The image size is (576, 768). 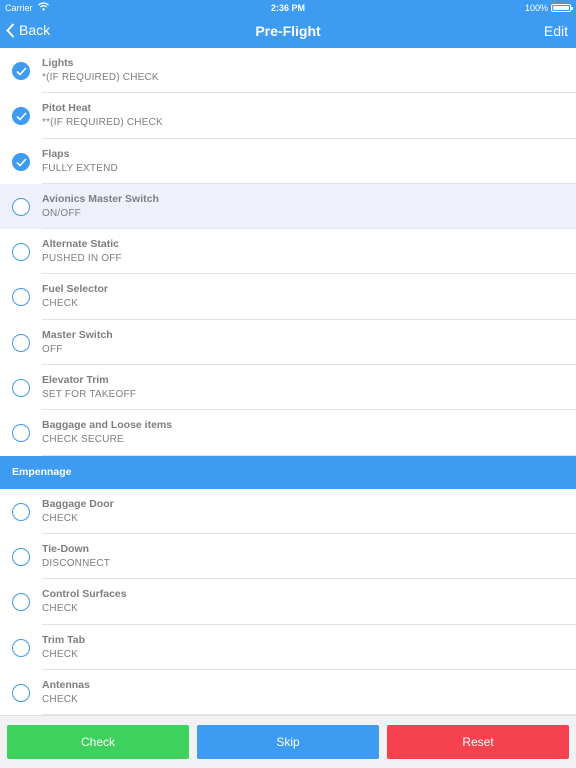 What do you see at coordinates (75, 289) in the screenshot?
I see `item-title: Fuel Selector` at bounding box center [75, 289].